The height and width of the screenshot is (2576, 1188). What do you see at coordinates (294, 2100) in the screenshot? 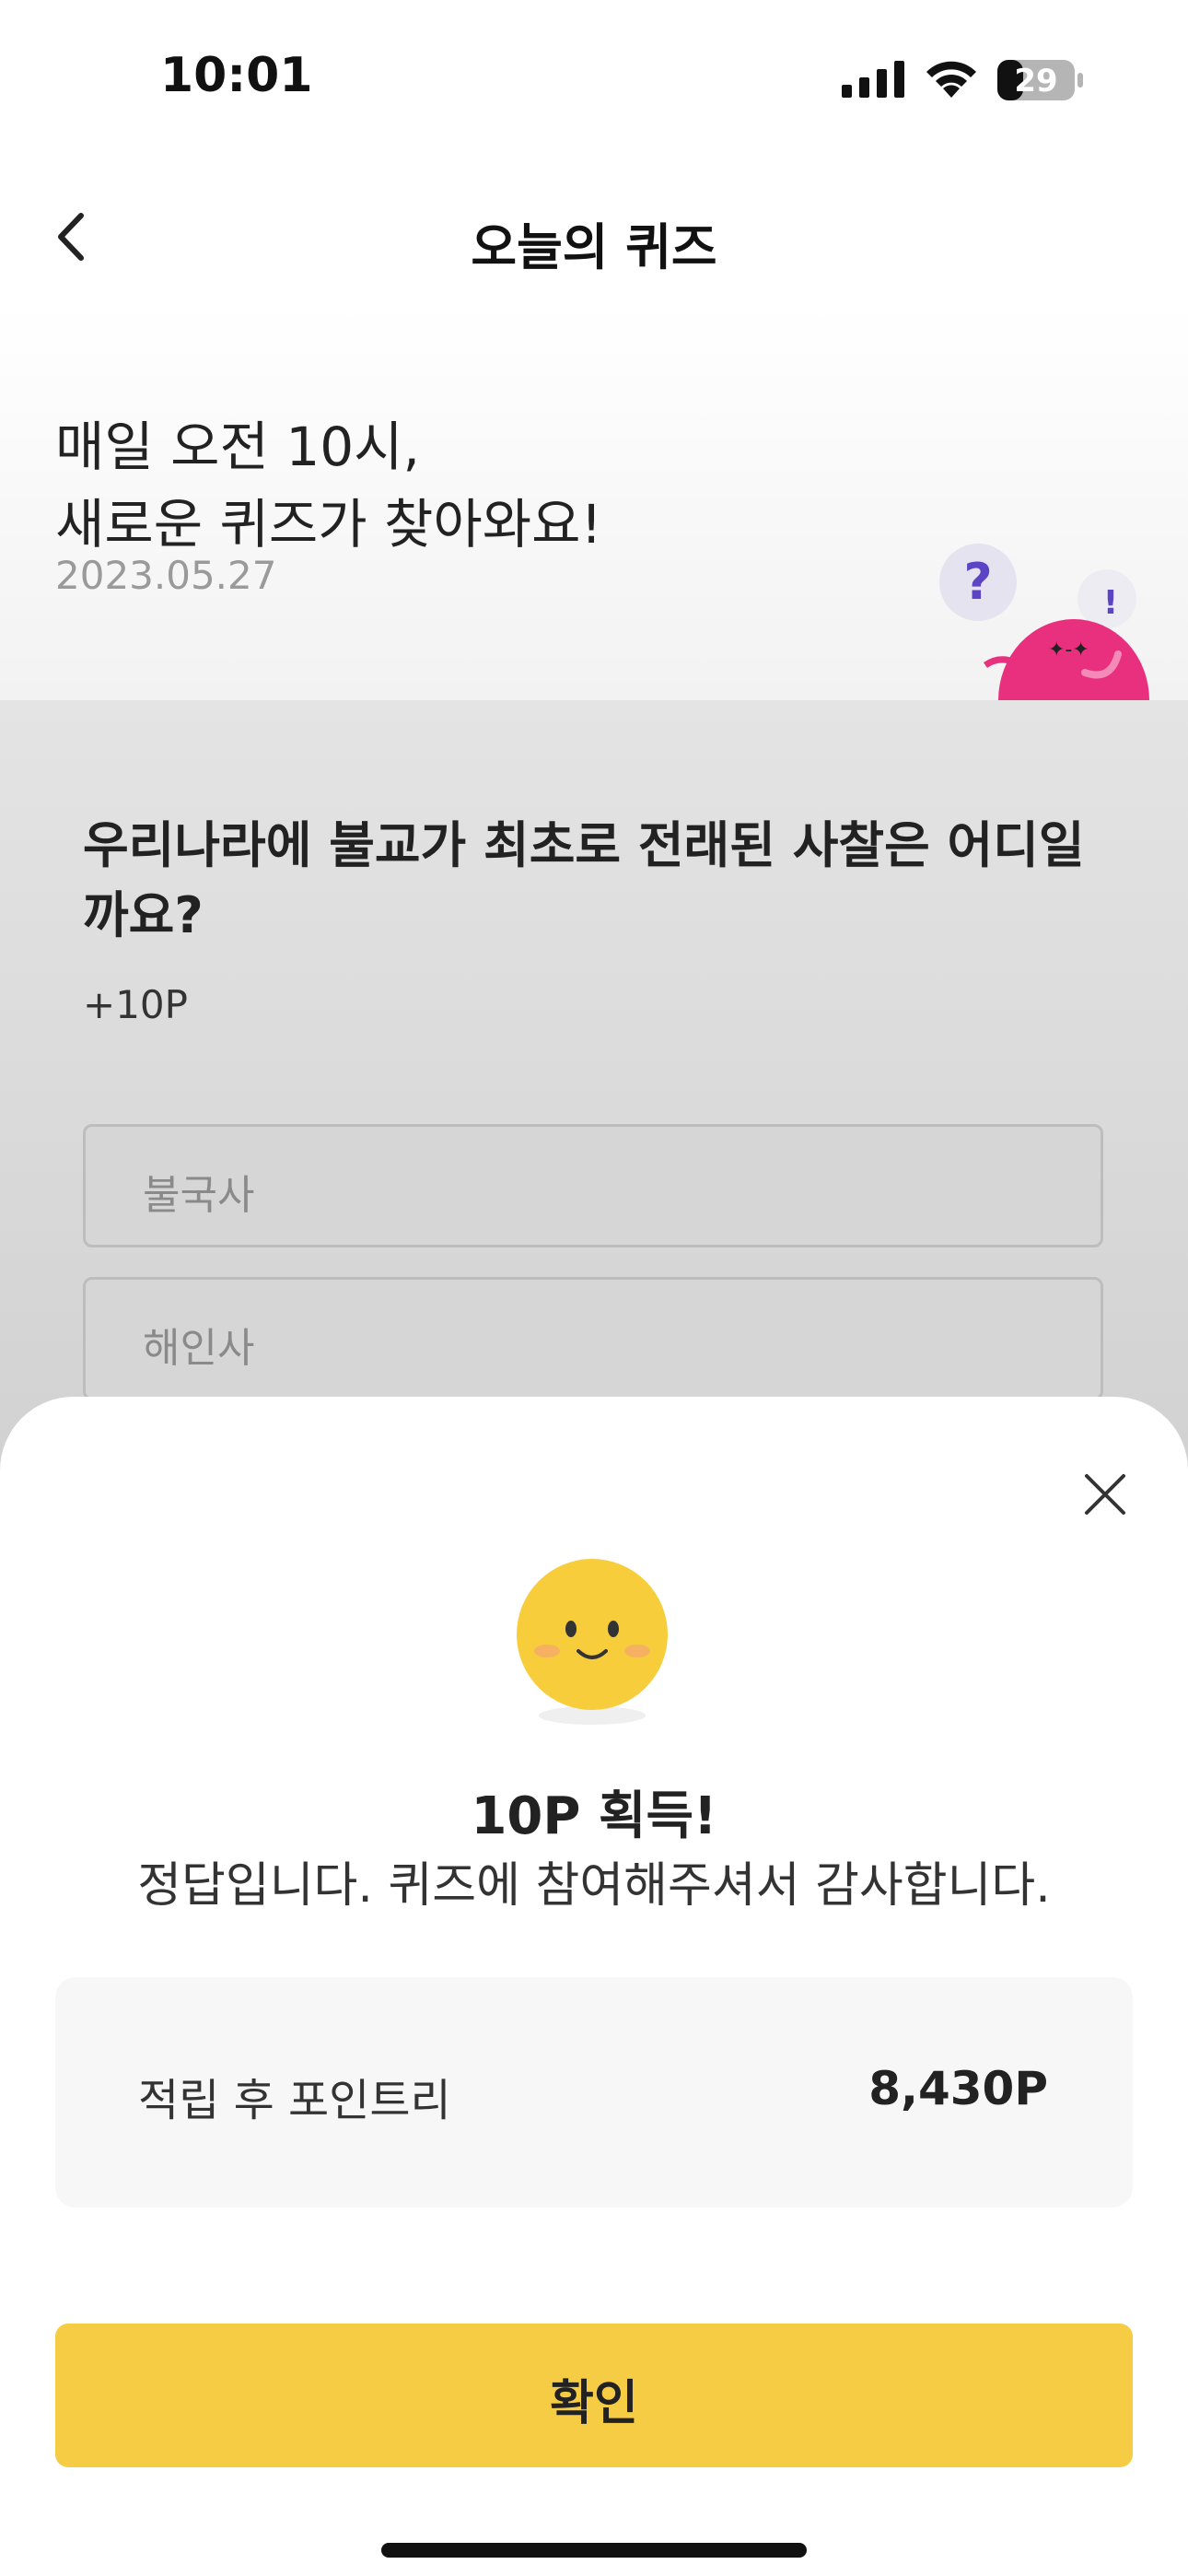
I see `points-label: 적립 후 포인트리` at bounding box center [294, 2100].